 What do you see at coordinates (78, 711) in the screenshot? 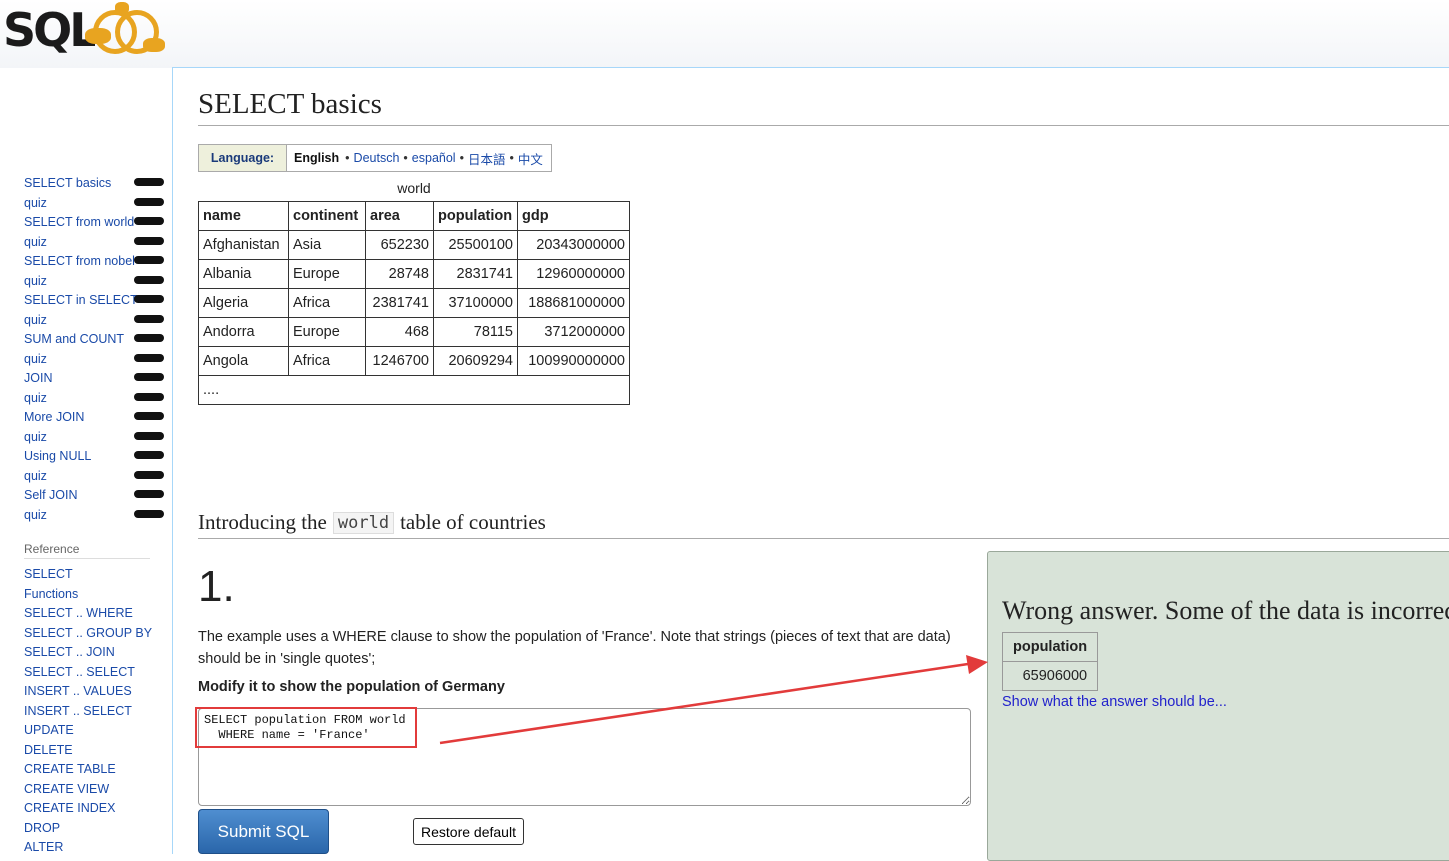
I see `reference-link: INSERT .. SELECT` at bounding box center [78, 711].